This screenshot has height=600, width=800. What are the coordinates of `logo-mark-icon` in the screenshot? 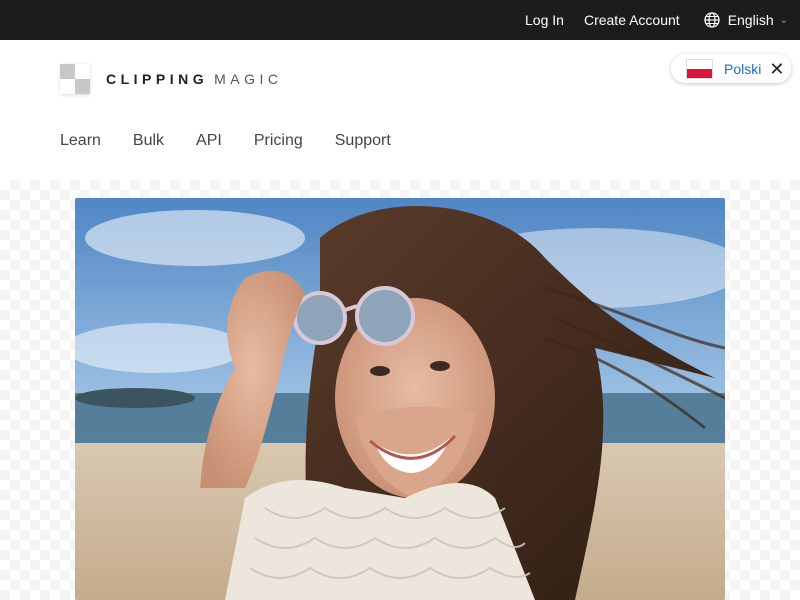 It's located at (75, 79).